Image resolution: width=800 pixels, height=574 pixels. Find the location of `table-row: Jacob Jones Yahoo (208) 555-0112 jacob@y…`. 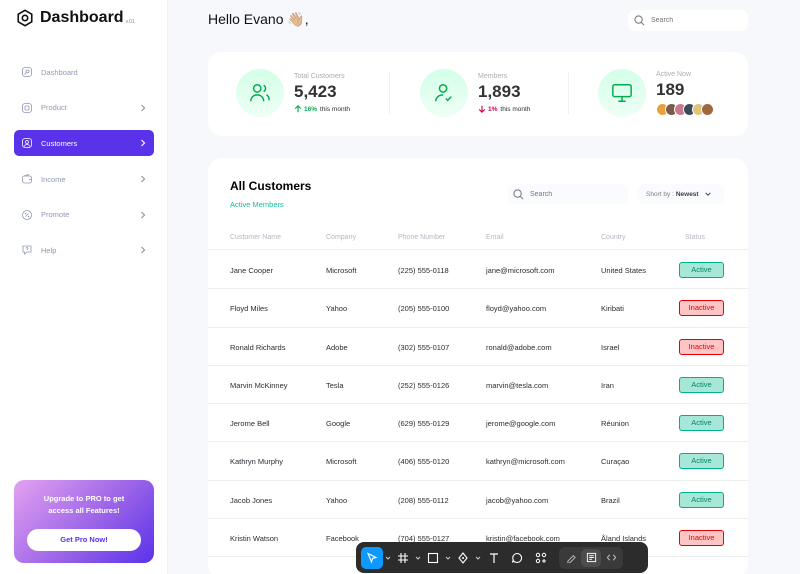

table-row: Jacob Jones Yahoo (208) 555-0112 jacob@y… is located at coordinates (478, 500).